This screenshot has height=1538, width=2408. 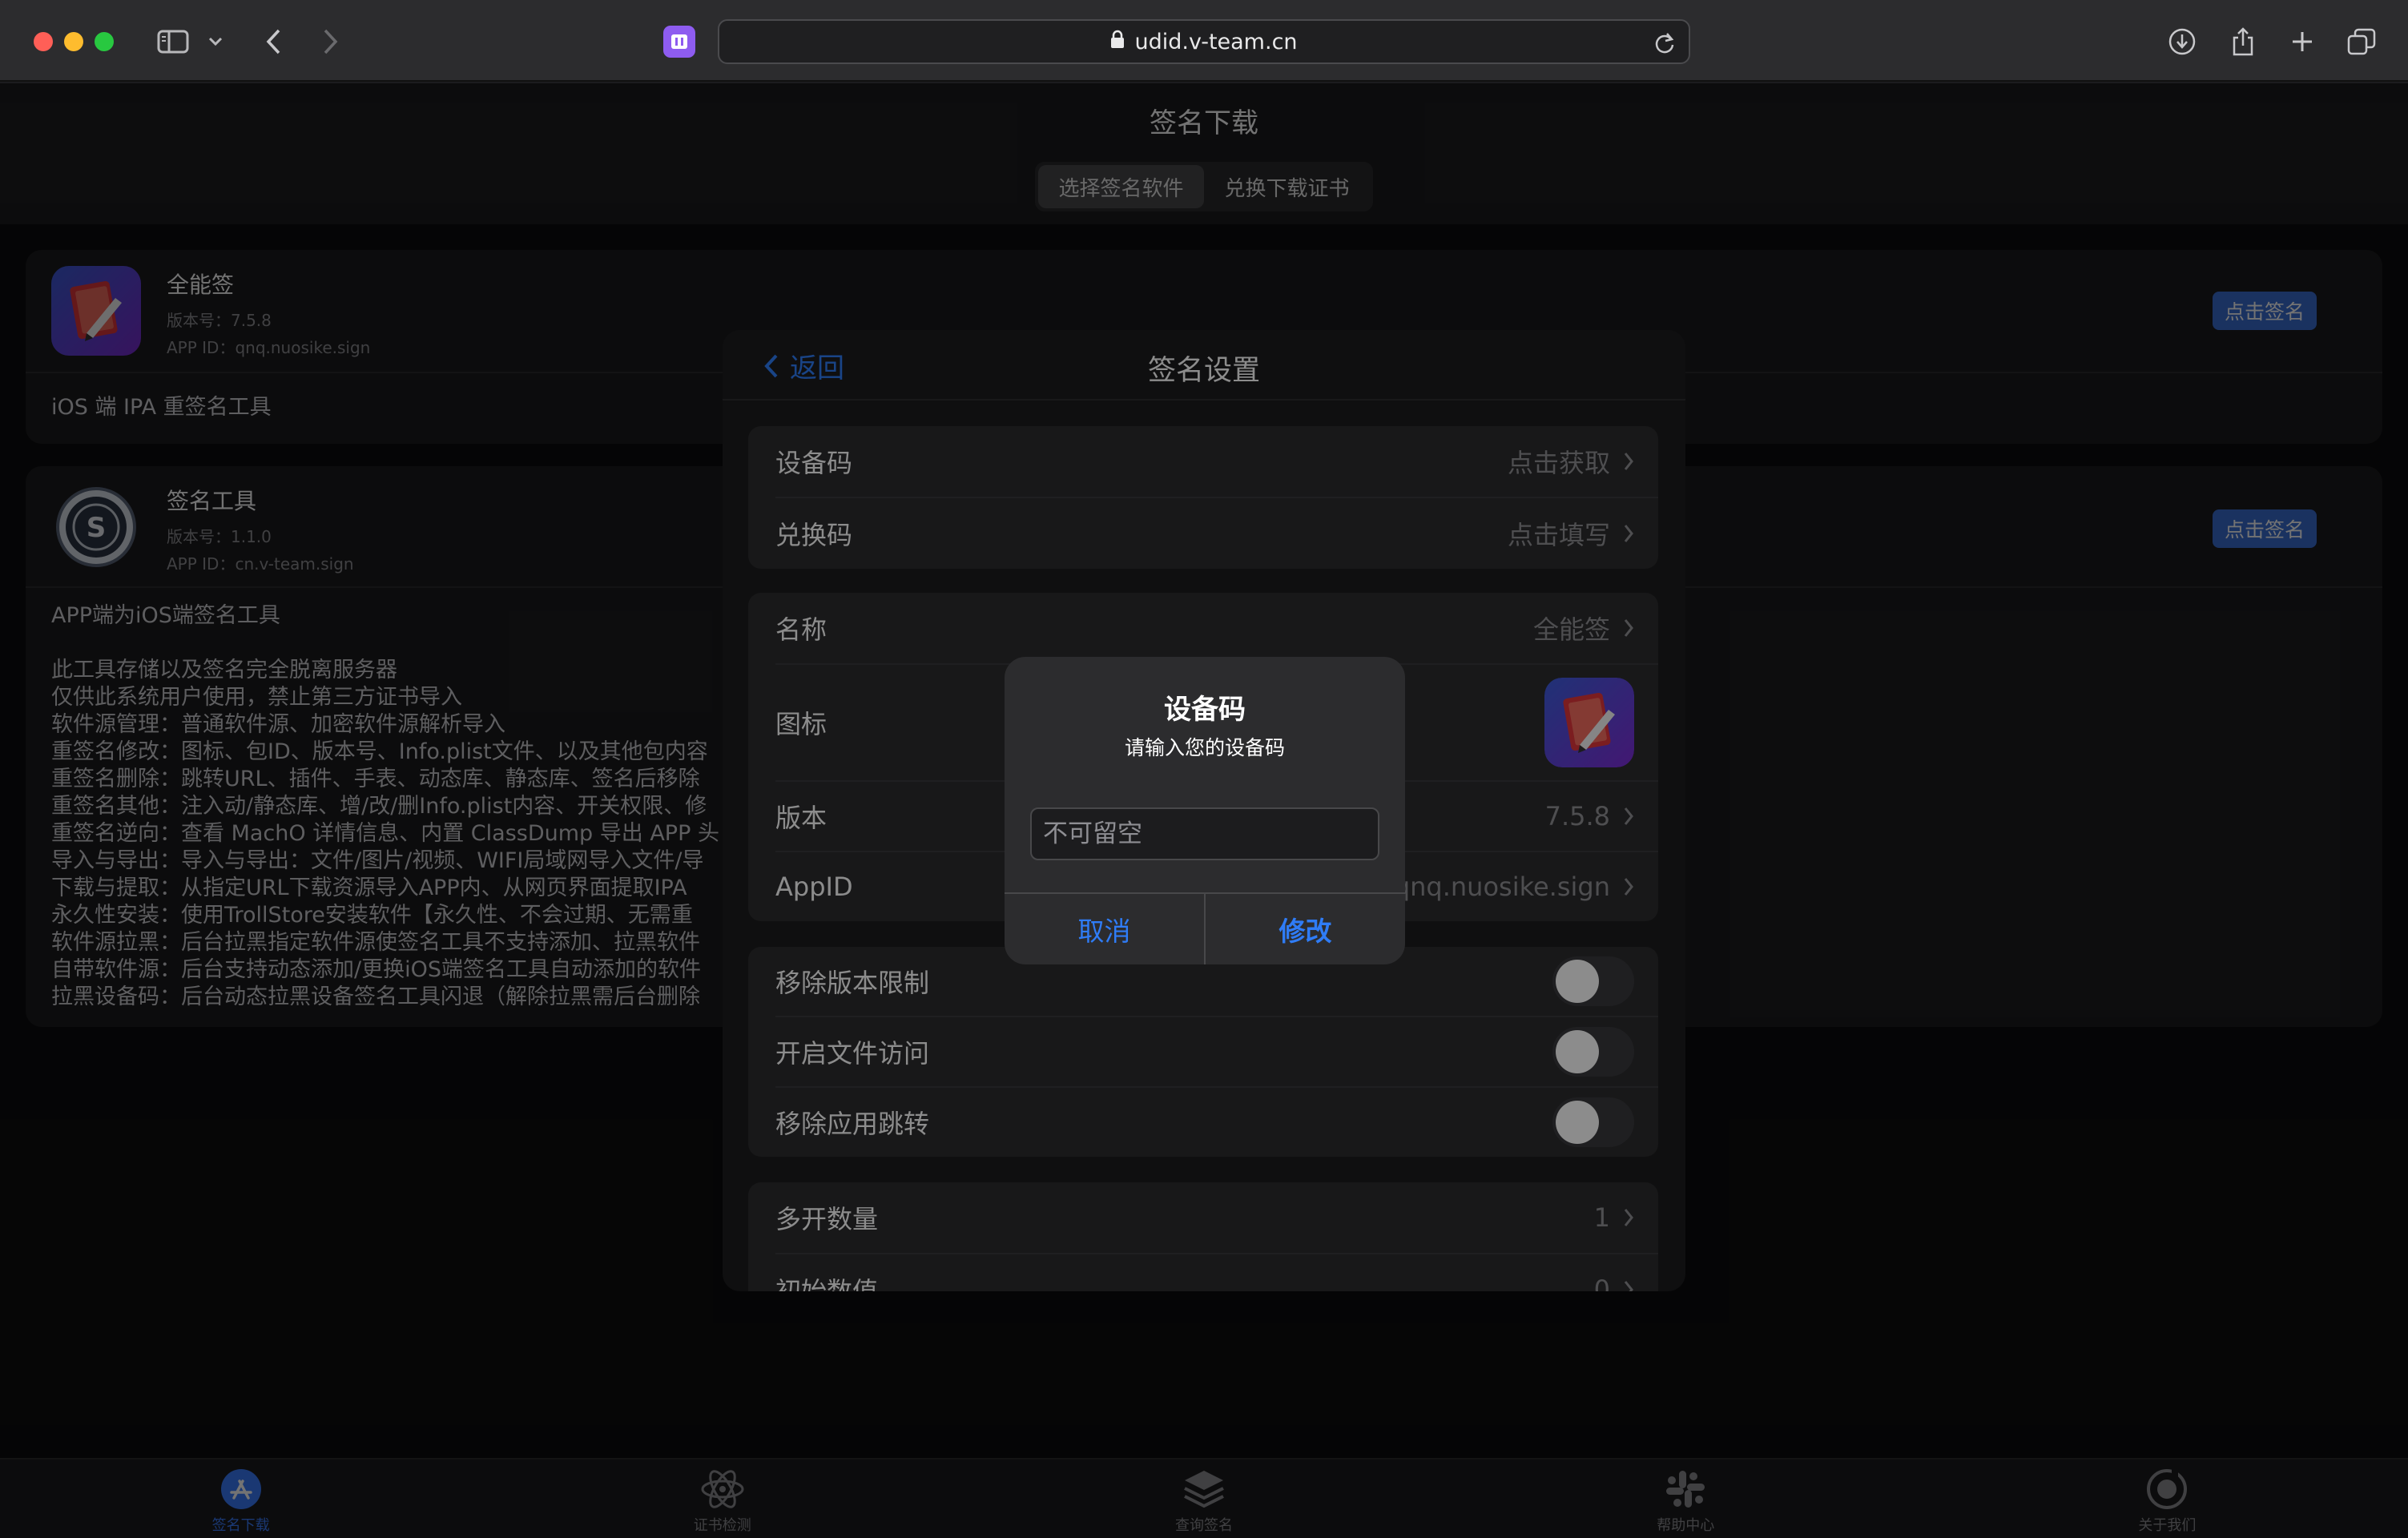 I want to click on sidebar-toggle-icon, so click(x=173, y=41).